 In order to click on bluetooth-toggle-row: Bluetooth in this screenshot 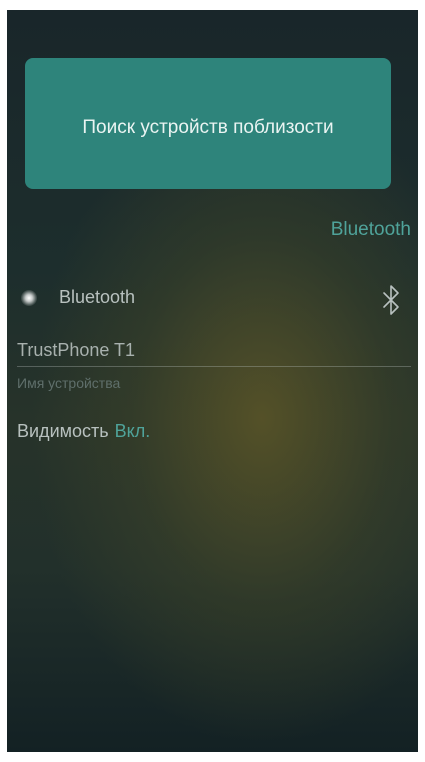, I will do `click(212, 300)`.